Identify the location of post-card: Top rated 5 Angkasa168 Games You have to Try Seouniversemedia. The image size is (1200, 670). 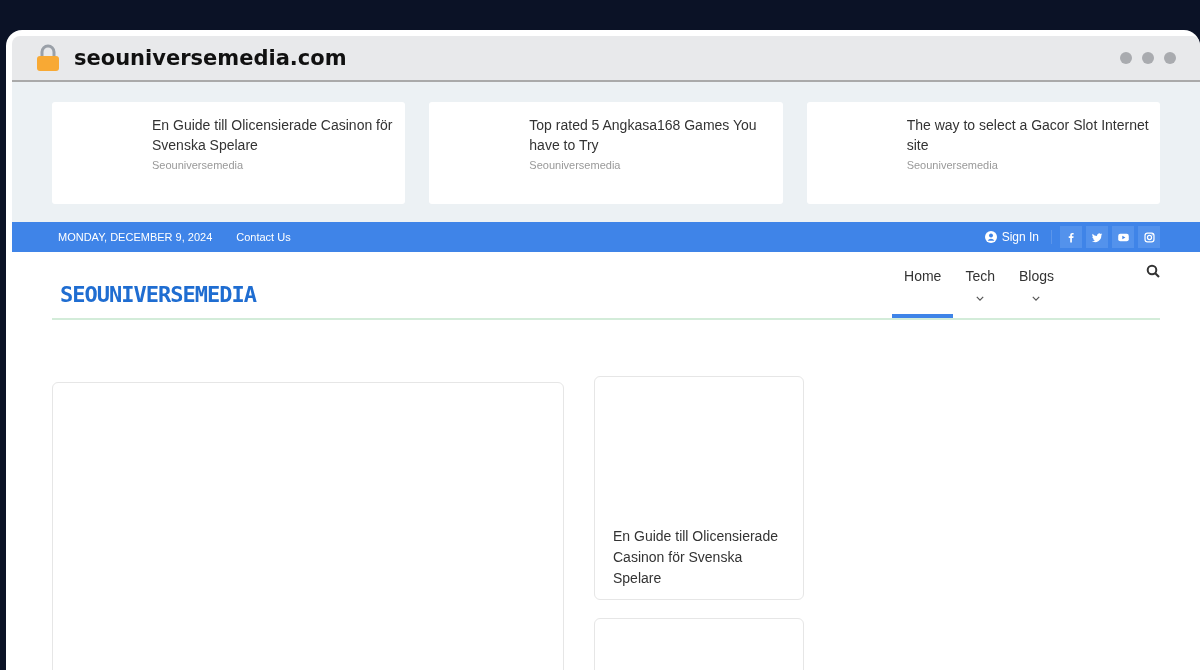
(606, 153).